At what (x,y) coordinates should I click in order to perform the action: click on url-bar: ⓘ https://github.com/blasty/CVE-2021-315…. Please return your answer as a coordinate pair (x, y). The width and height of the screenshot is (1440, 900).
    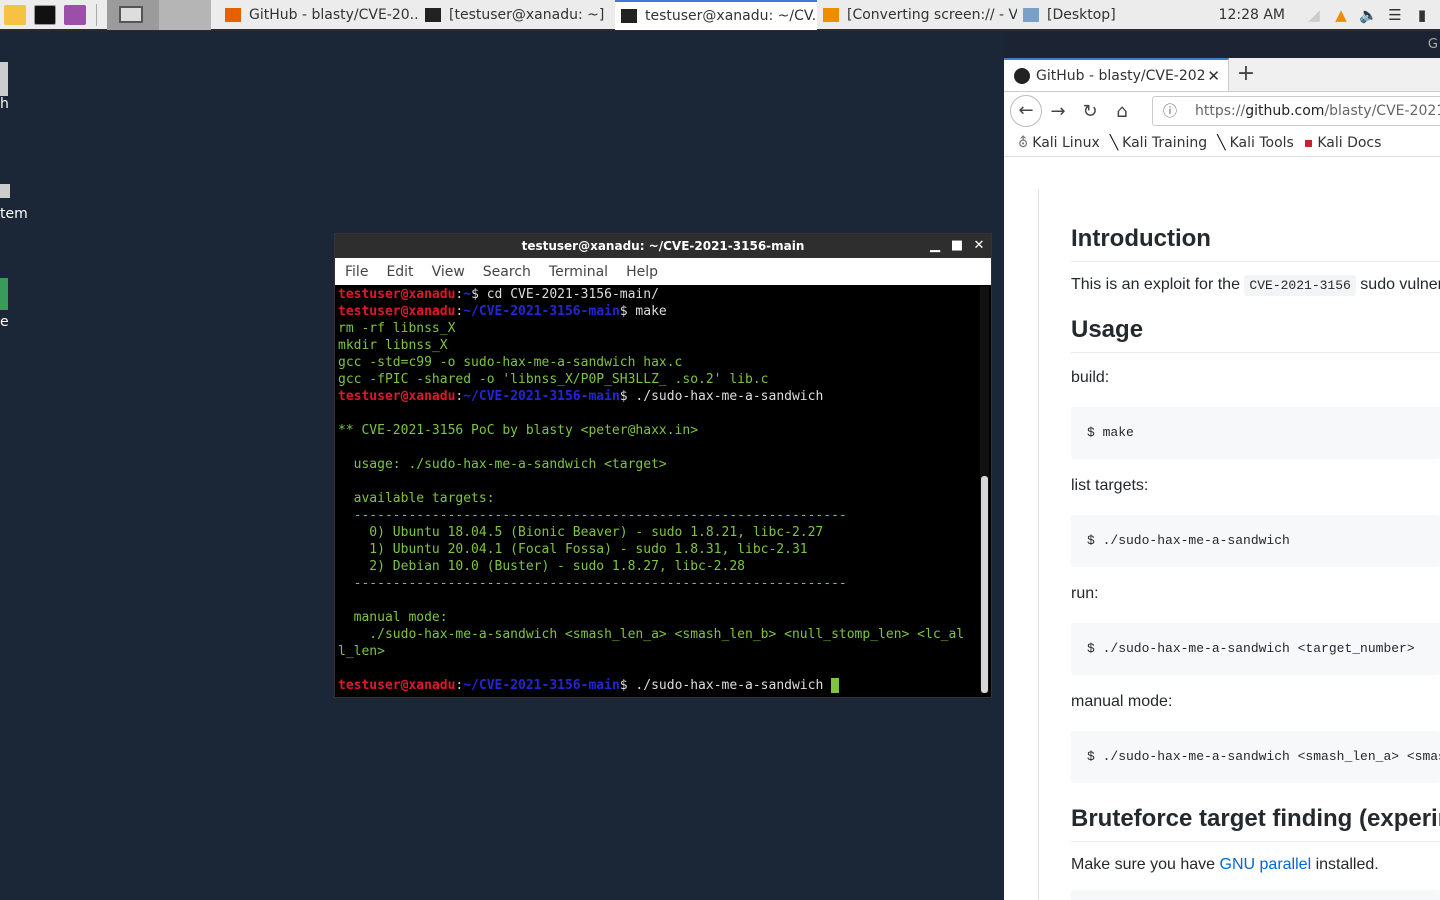
    Looking at the image, I should click on (1296, 111).